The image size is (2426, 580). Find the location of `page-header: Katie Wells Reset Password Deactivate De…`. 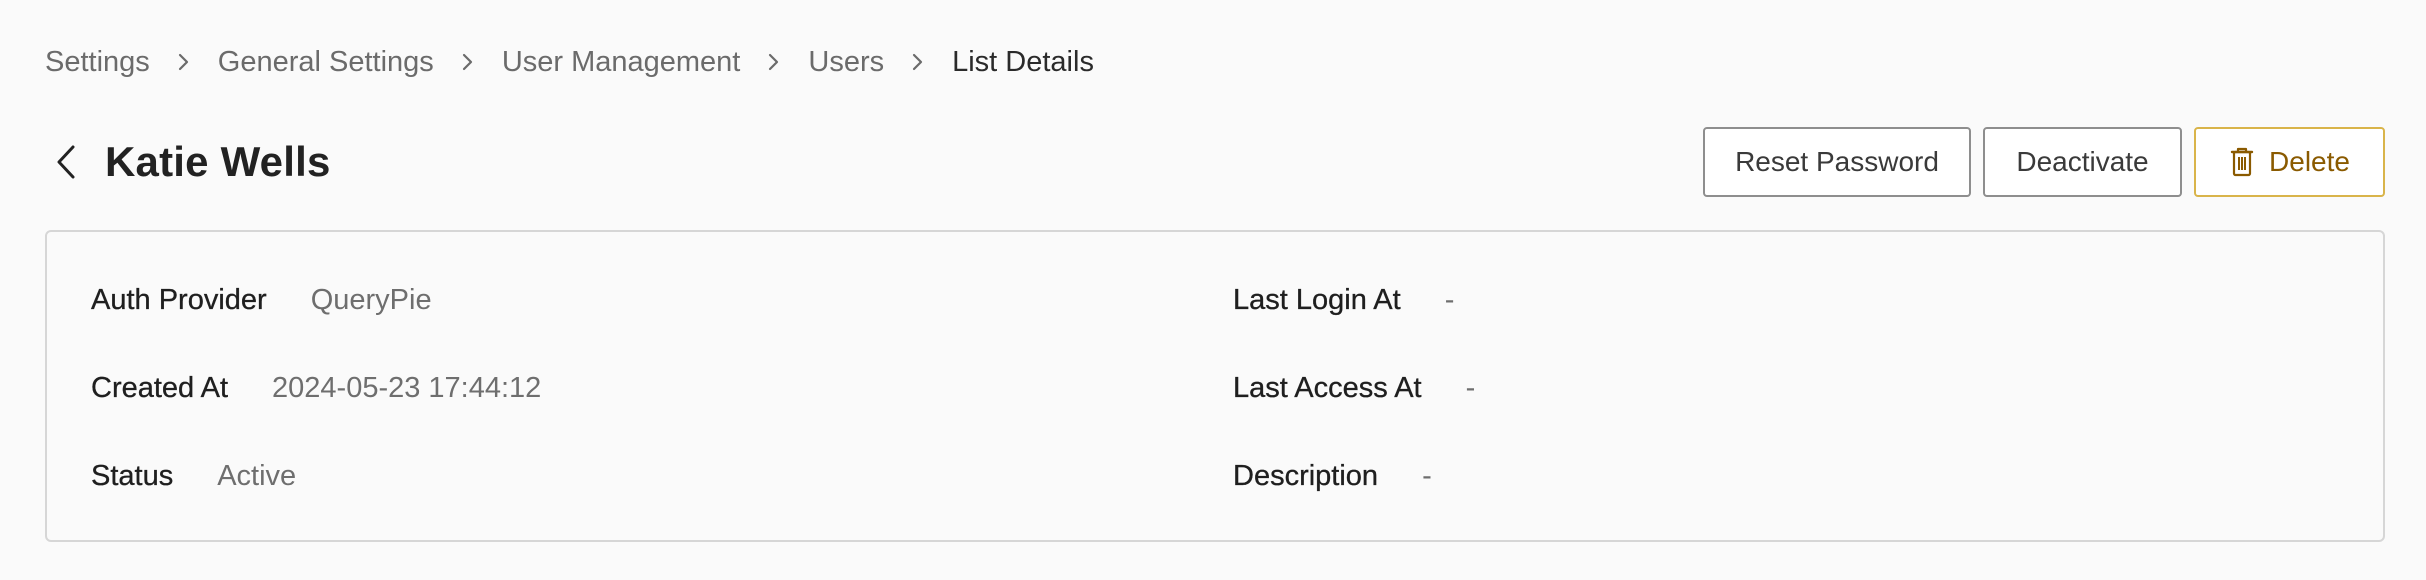

page-header: Katie Wells Reset Password Deactivate De… is located at coordinates (1215, 162).